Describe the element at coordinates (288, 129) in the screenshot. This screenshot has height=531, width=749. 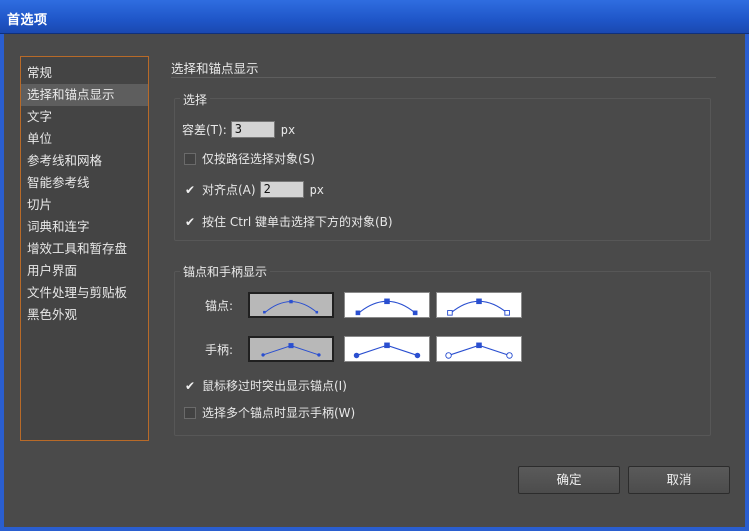
I see `tolerance-unit: px` at that location.